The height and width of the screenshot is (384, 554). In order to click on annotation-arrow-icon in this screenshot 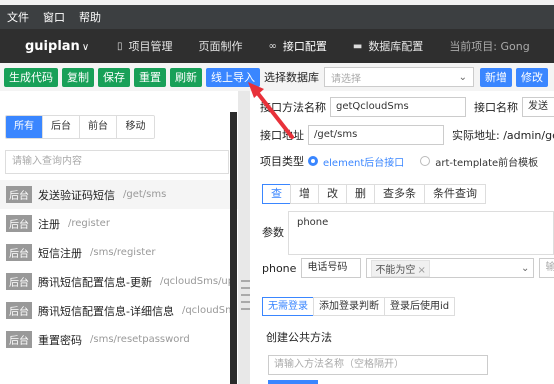, I will do `click(271, 110)`.